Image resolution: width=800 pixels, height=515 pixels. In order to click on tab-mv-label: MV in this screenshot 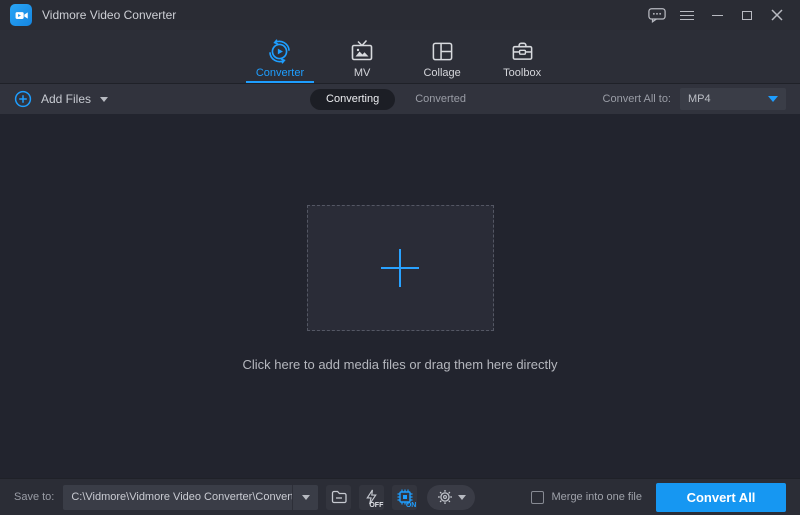, I will do `click(362, 73)`.